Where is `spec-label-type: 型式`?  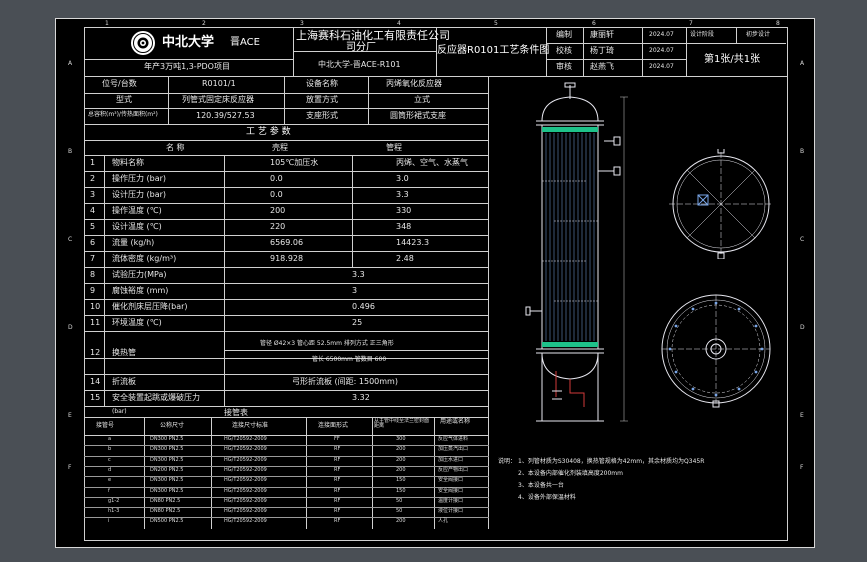
spec-label-type: 型式 is located at coordinates (124, 99).